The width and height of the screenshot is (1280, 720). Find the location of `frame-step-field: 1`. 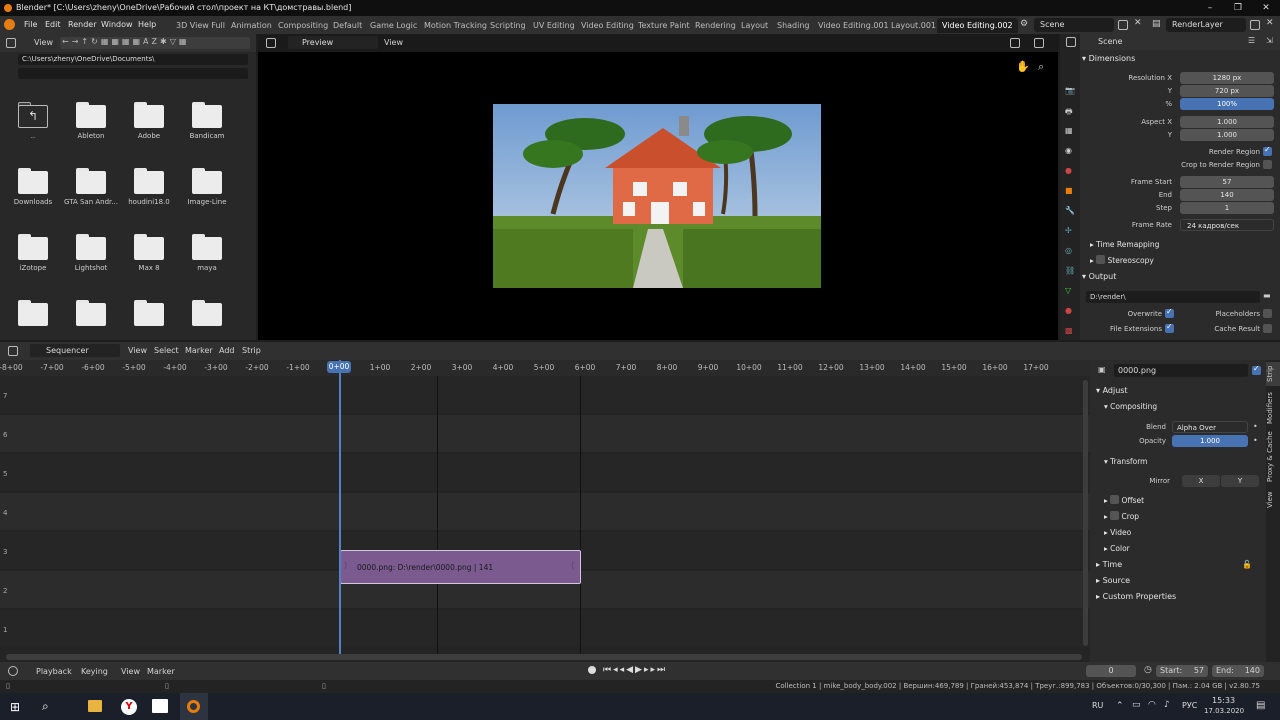

frame-step-field: 1 is located at coordinates (1227, 208).